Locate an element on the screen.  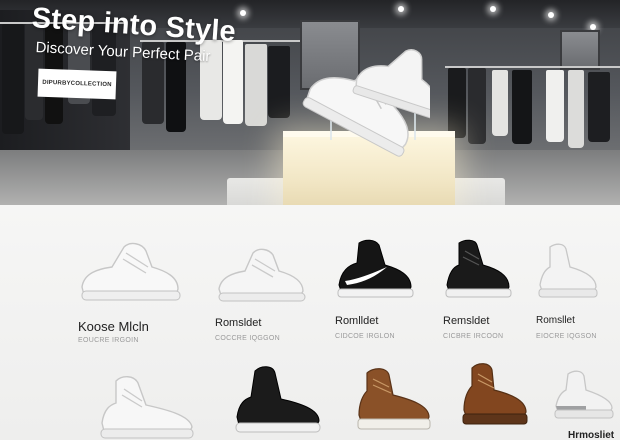
featured-sneaker-icon is located at coordinates (366, 103).